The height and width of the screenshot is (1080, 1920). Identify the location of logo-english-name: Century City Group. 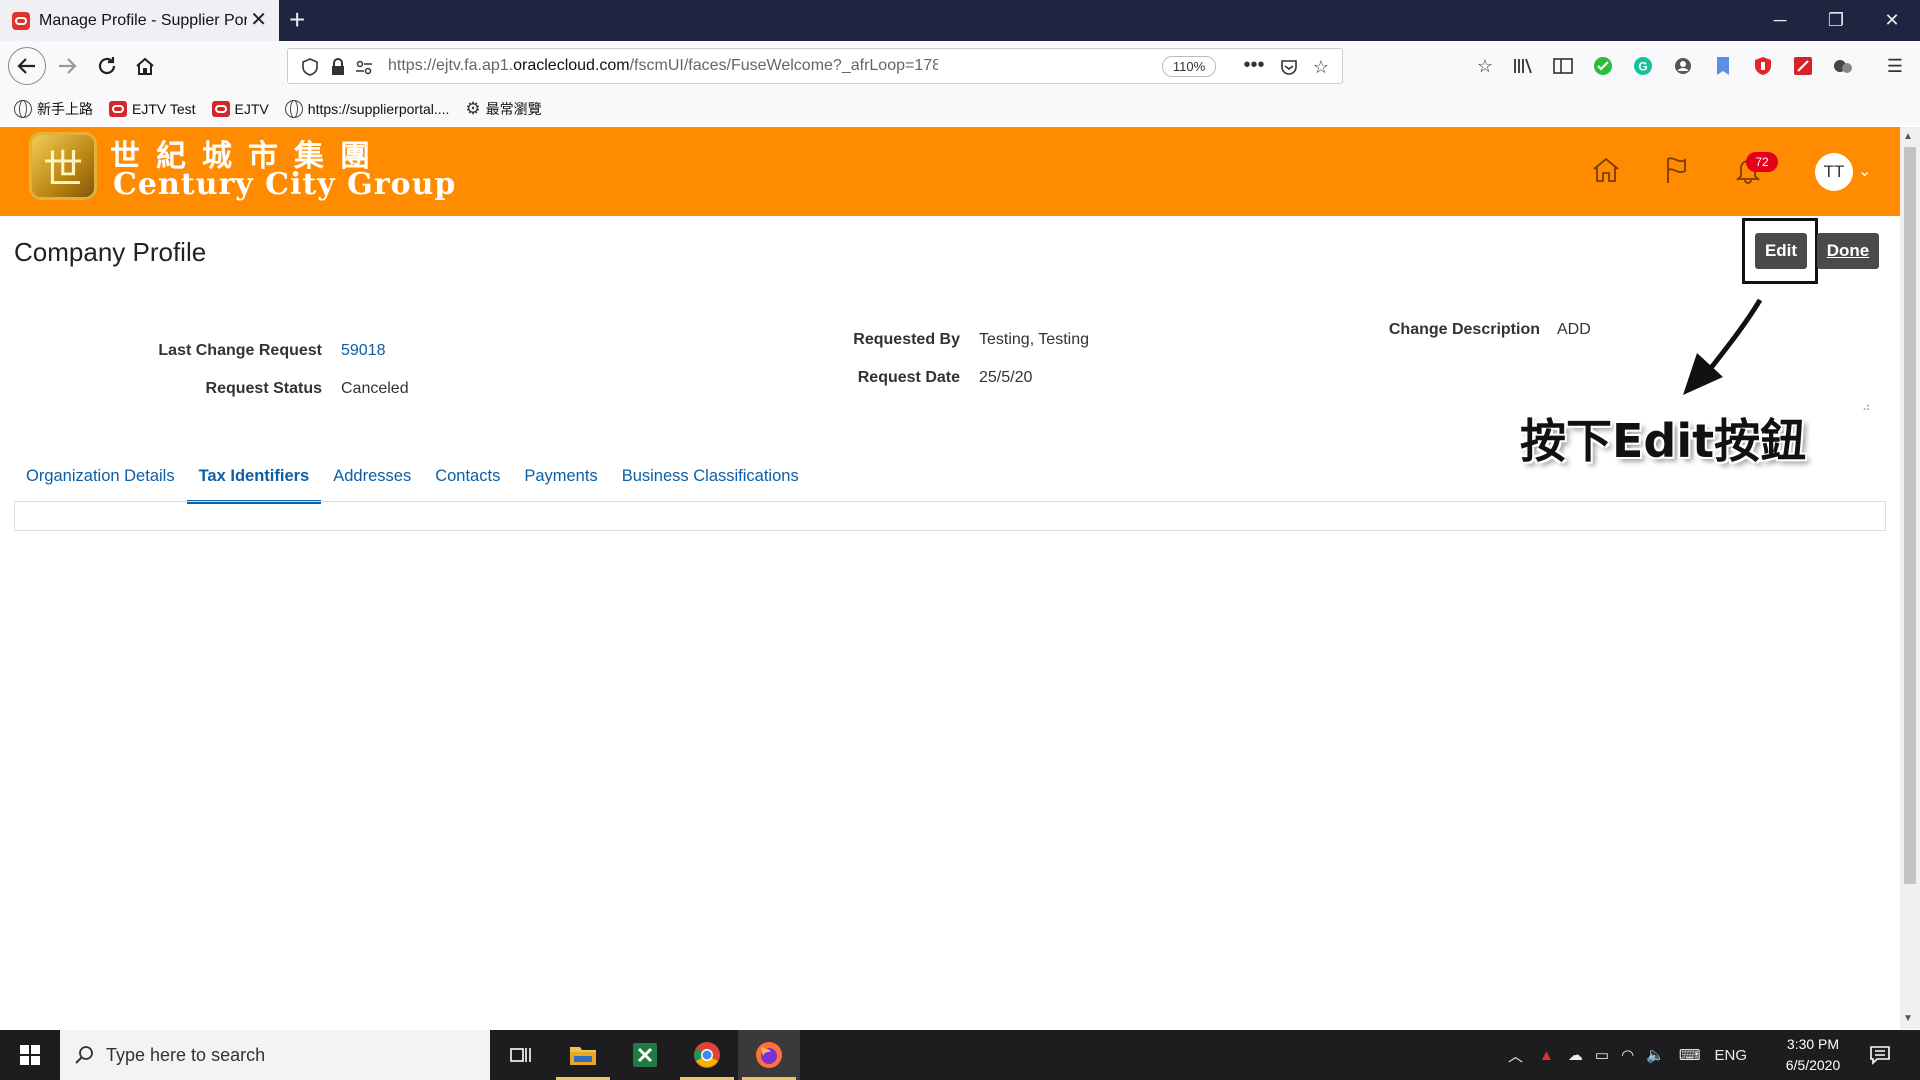
(285, 184).